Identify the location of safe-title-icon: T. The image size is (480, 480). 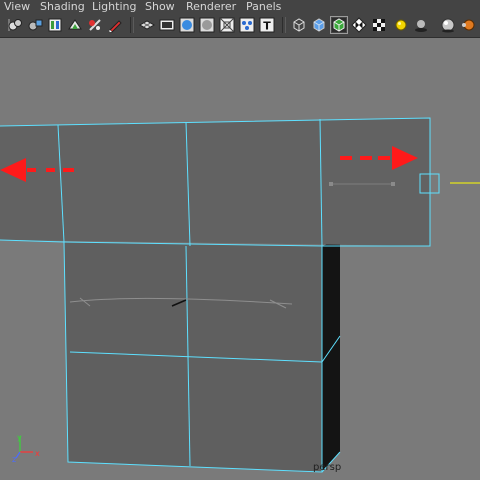
(267, 25).